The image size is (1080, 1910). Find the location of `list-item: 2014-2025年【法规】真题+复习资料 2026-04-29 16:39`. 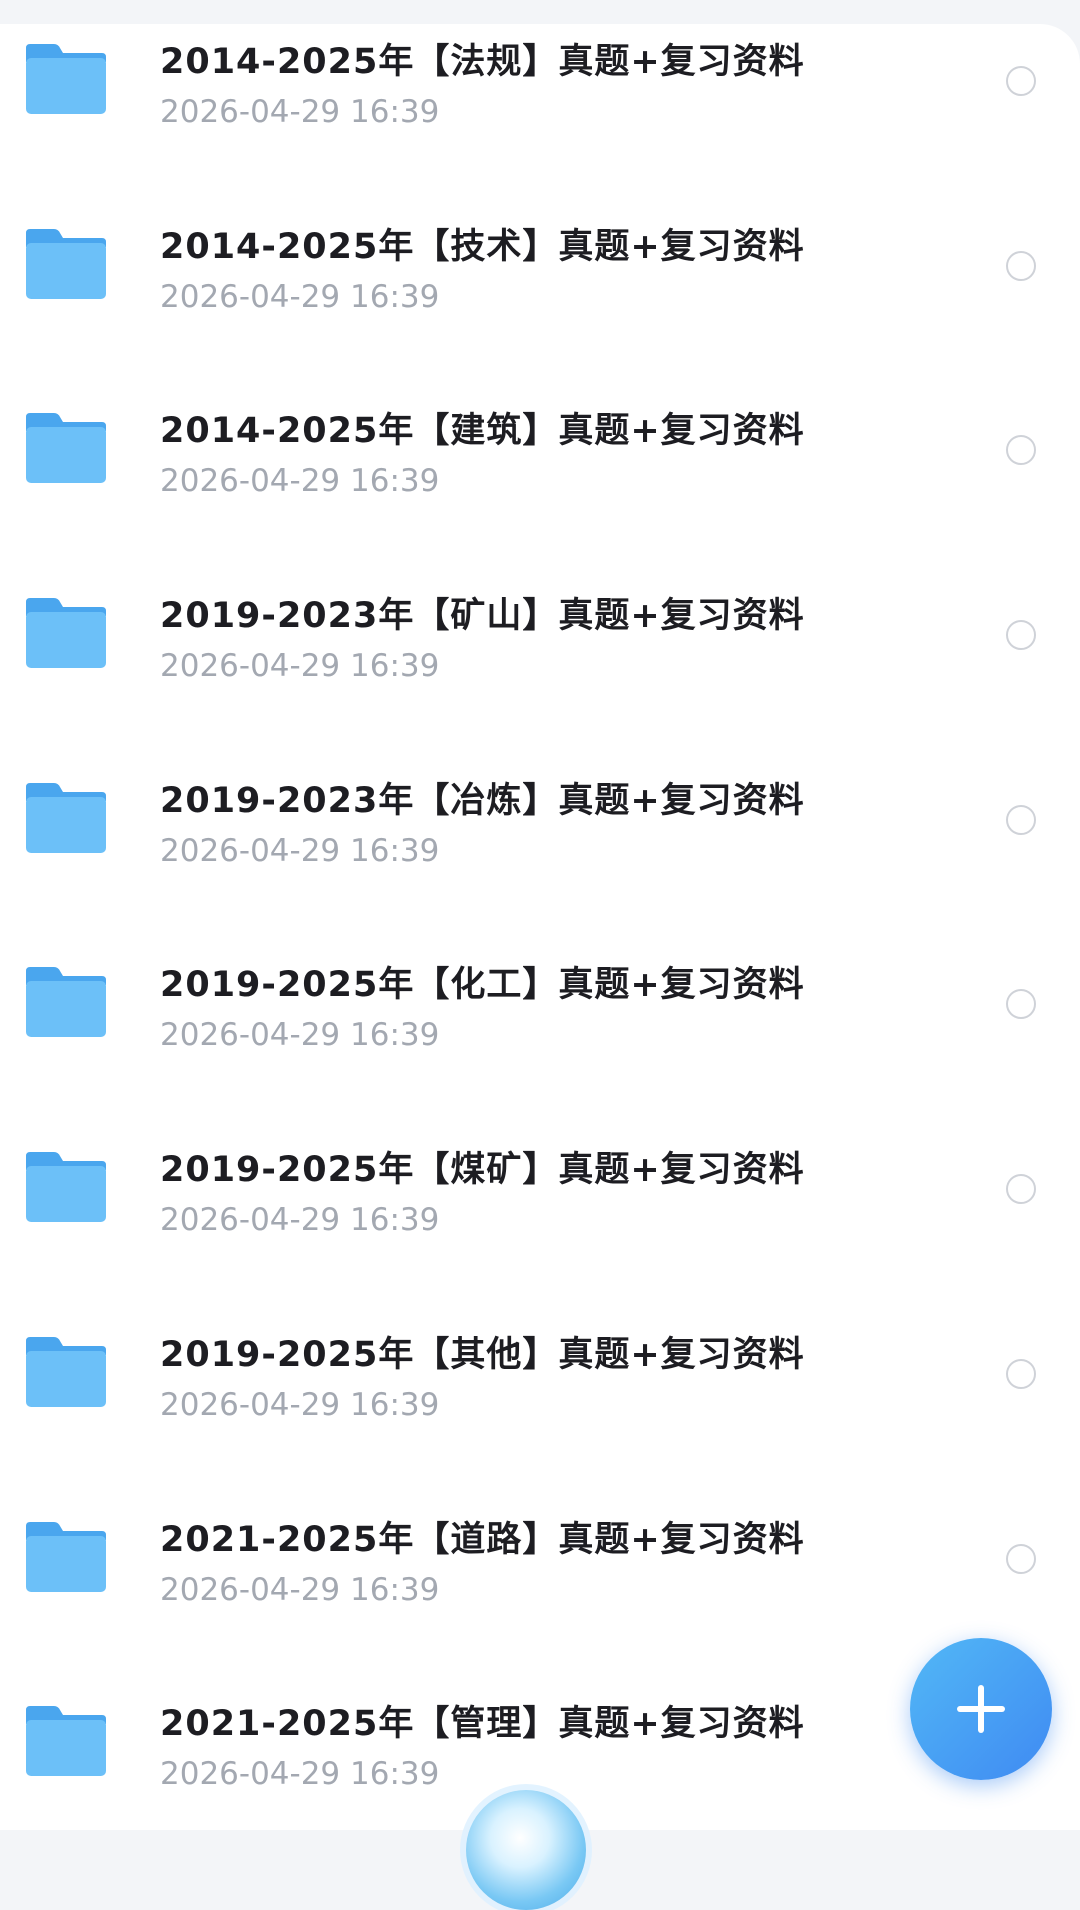

list-item: 2014-2025年【法规】真题+复习资料 2026-04-29 16:39 is located at coordinates (540, 104).